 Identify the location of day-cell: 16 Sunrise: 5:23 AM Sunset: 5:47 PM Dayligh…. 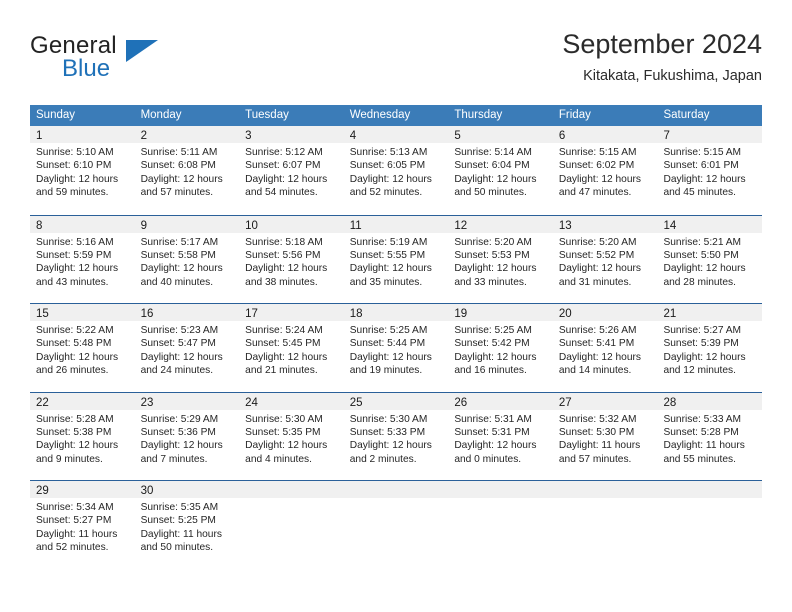
(187, 348).